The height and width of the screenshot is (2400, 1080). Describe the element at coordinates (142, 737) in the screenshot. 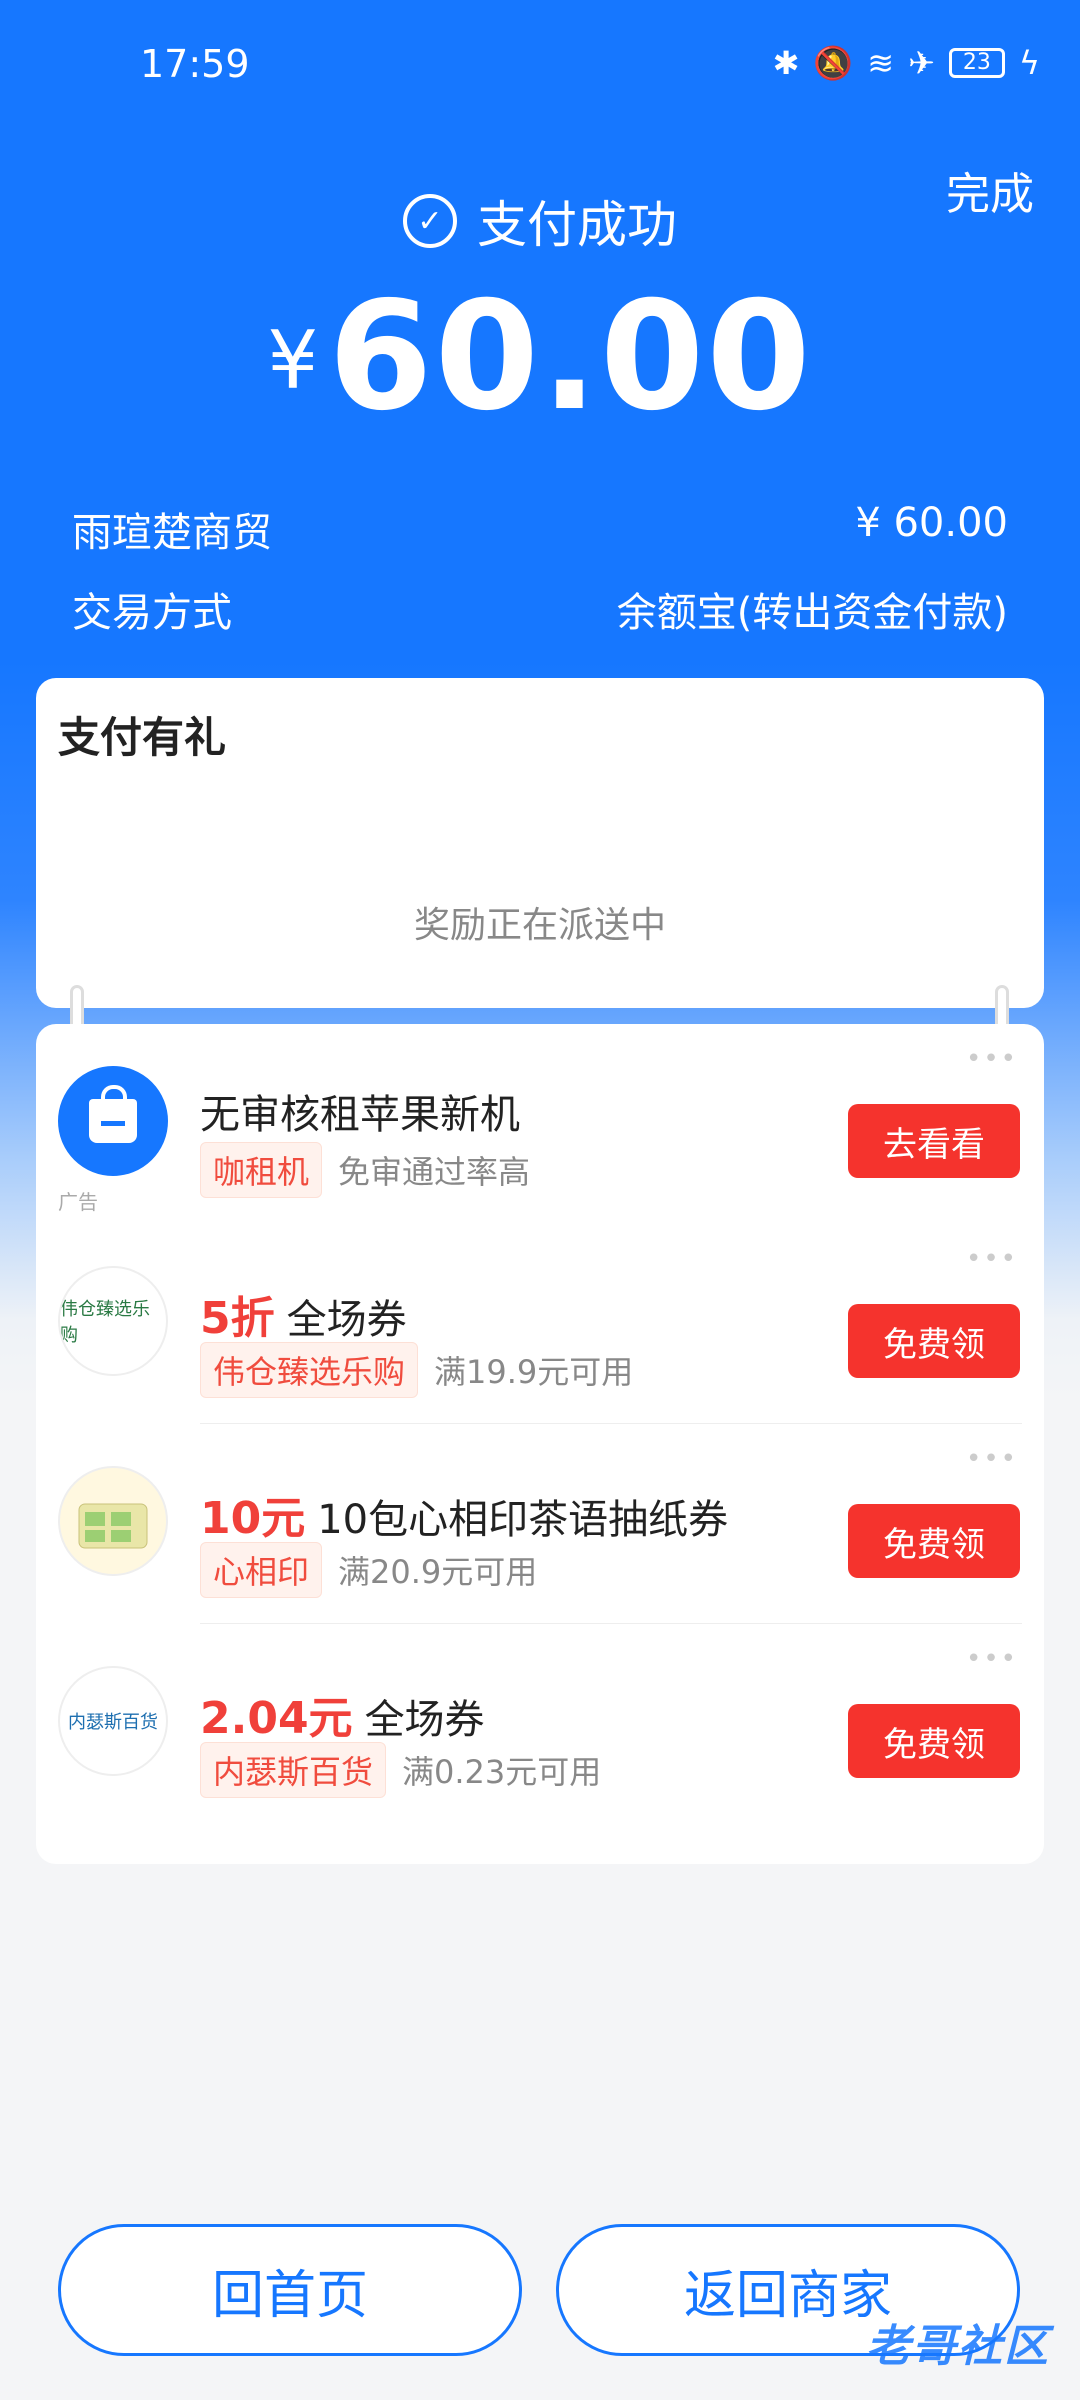

I see `gift-title: 支付有礼` at that location.